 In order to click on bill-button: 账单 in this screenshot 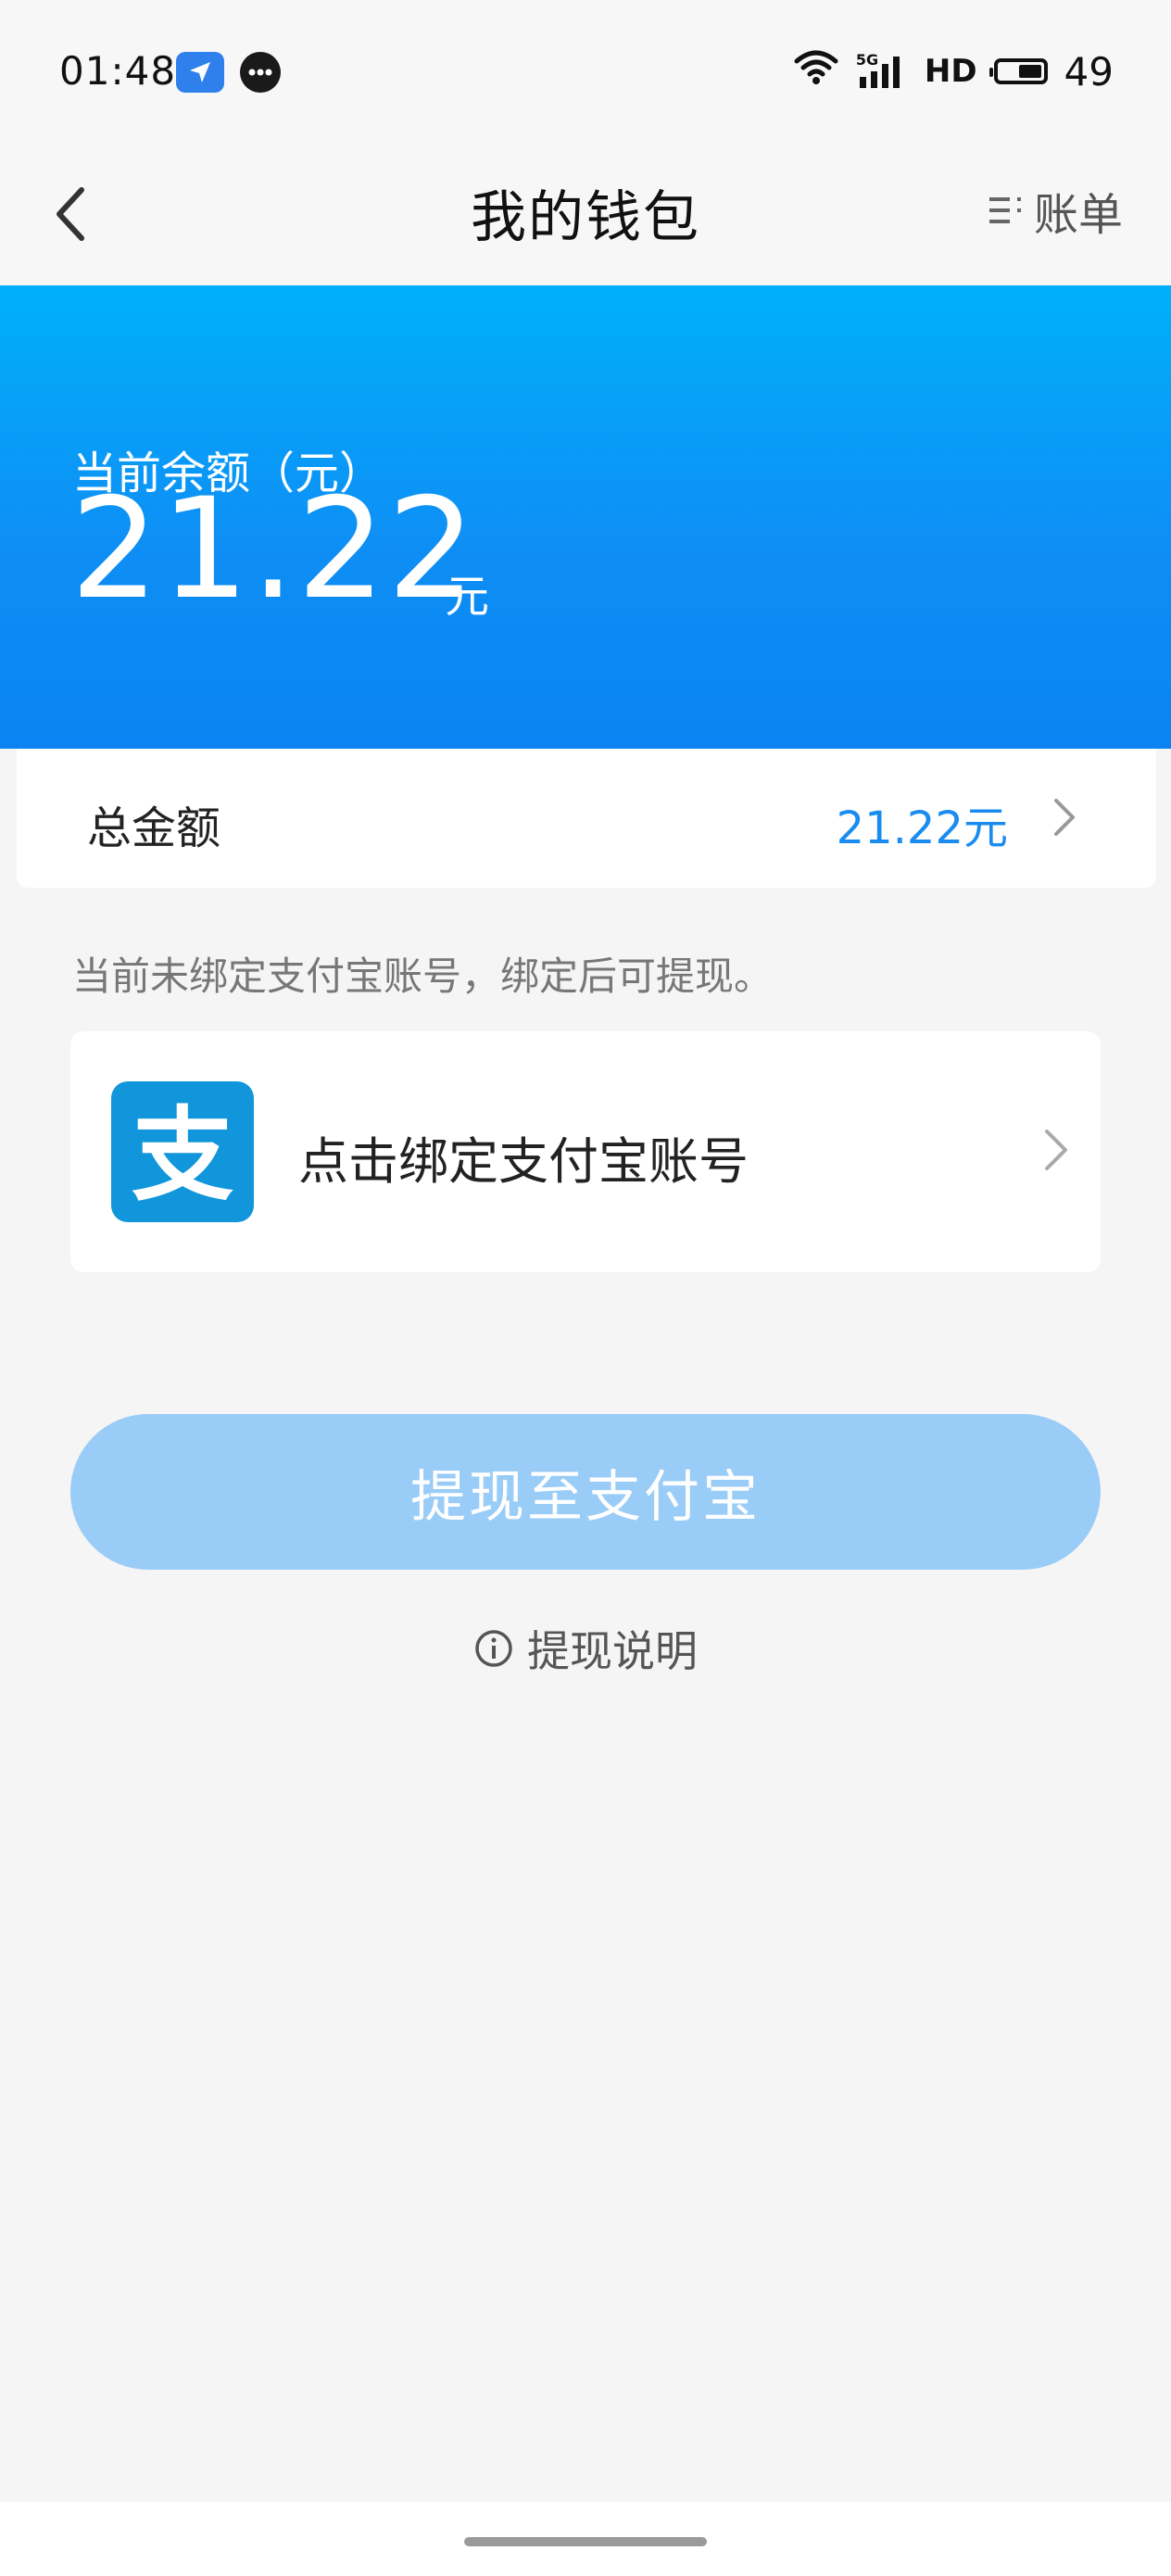, I will do `click(1055, 210)`.